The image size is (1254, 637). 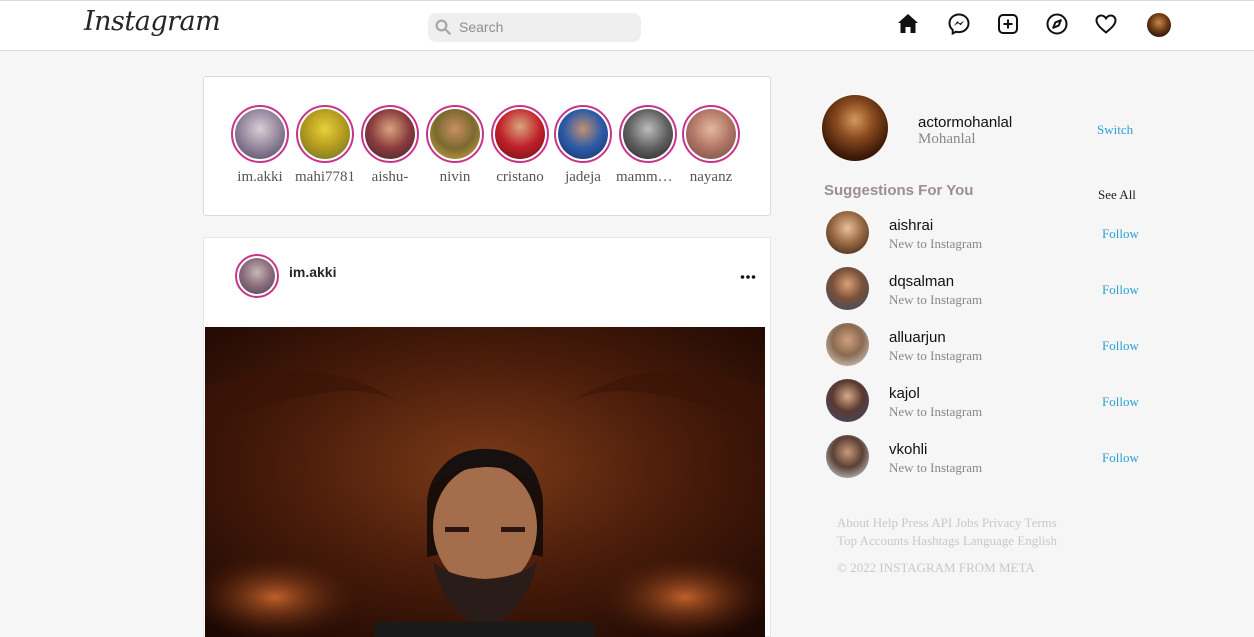 I want to click on current-user-avatar, so click(x=855, y=128).